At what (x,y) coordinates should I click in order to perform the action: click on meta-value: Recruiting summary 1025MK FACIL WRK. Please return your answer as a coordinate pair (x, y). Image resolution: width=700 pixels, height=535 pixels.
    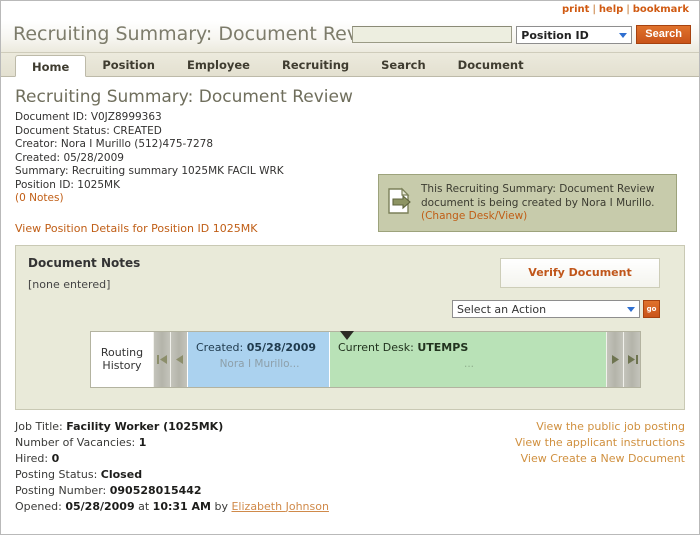
    Looking at the image, I should click on (177, 171).